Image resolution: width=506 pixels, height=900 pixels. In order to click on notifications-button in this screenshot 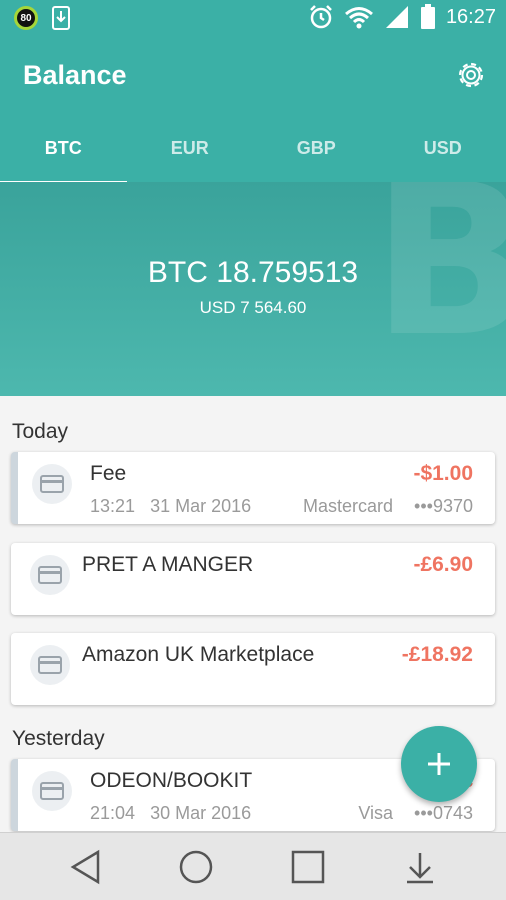, I will do `click(420, 867)`.